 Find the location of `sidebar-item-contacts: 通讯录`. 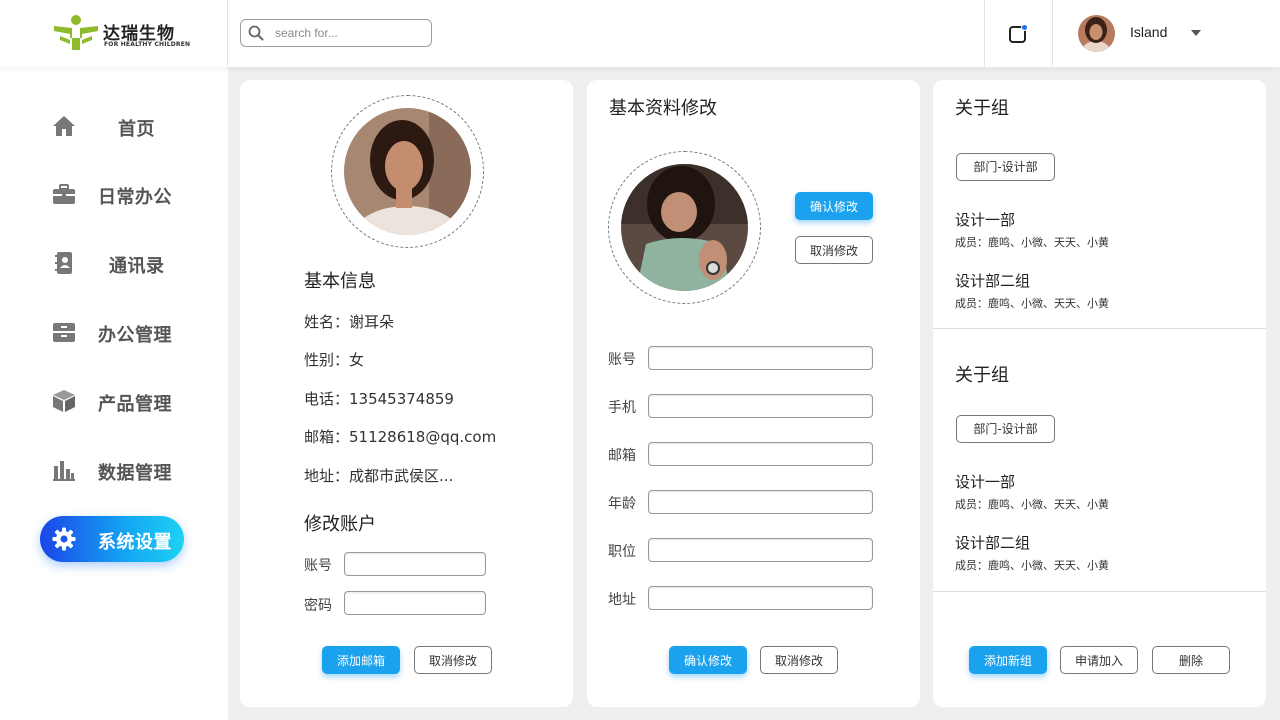

sidebar-item-contacts: 通讯录 is located at coordinates (112, 263).